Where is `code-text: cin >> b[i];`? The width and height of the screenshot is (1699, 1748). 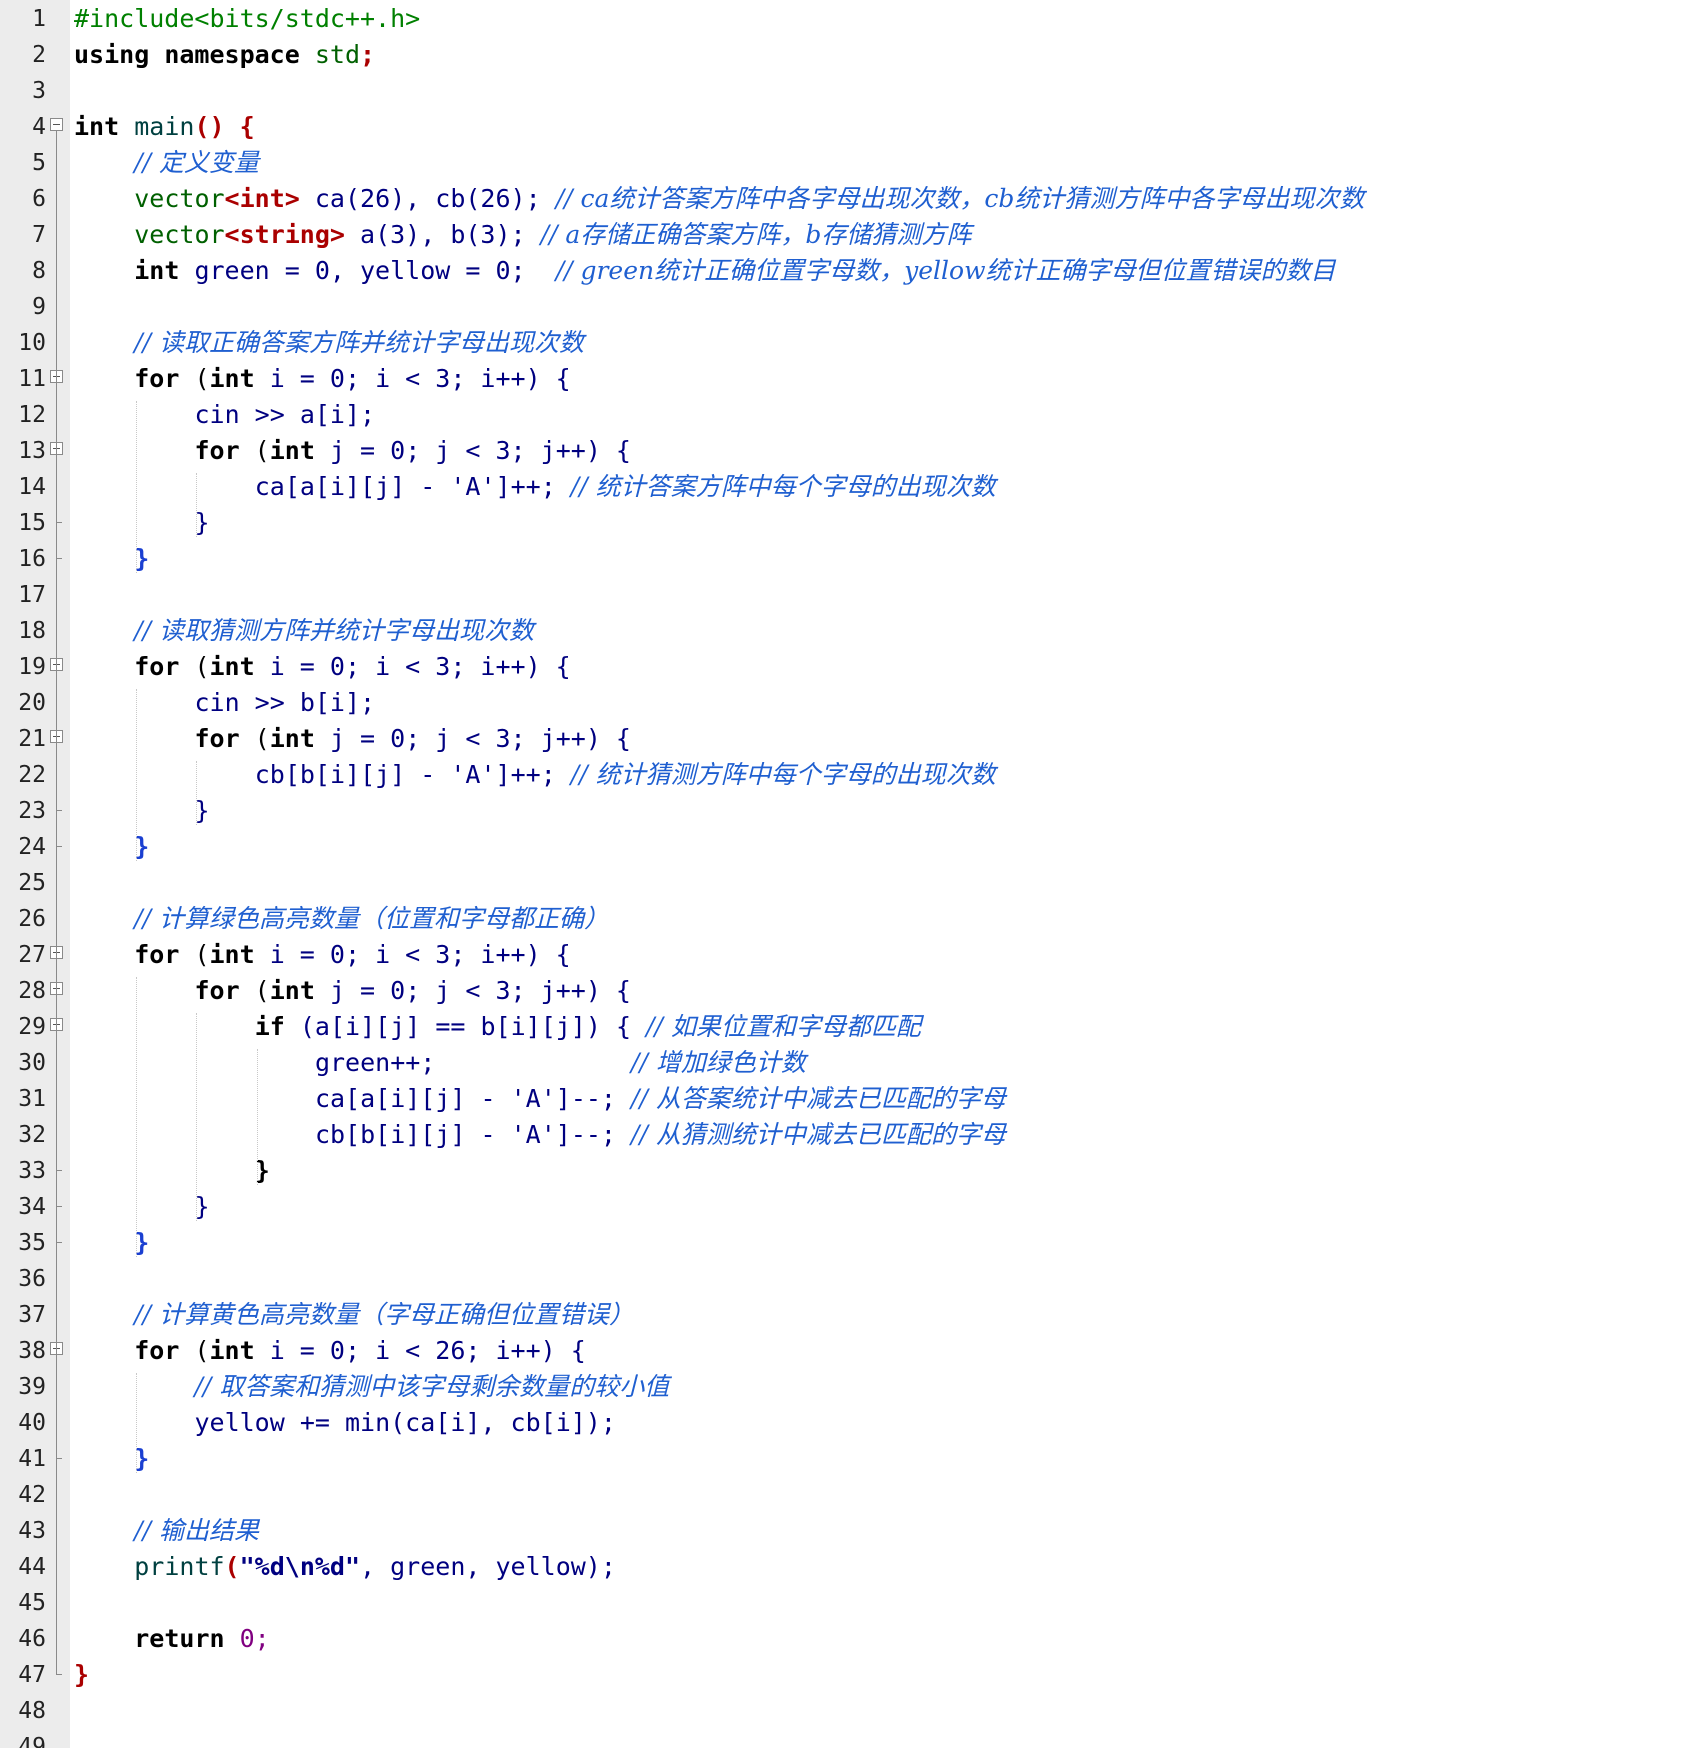 code-text: cin >> b[i]; is located at coordinates (284, 703).